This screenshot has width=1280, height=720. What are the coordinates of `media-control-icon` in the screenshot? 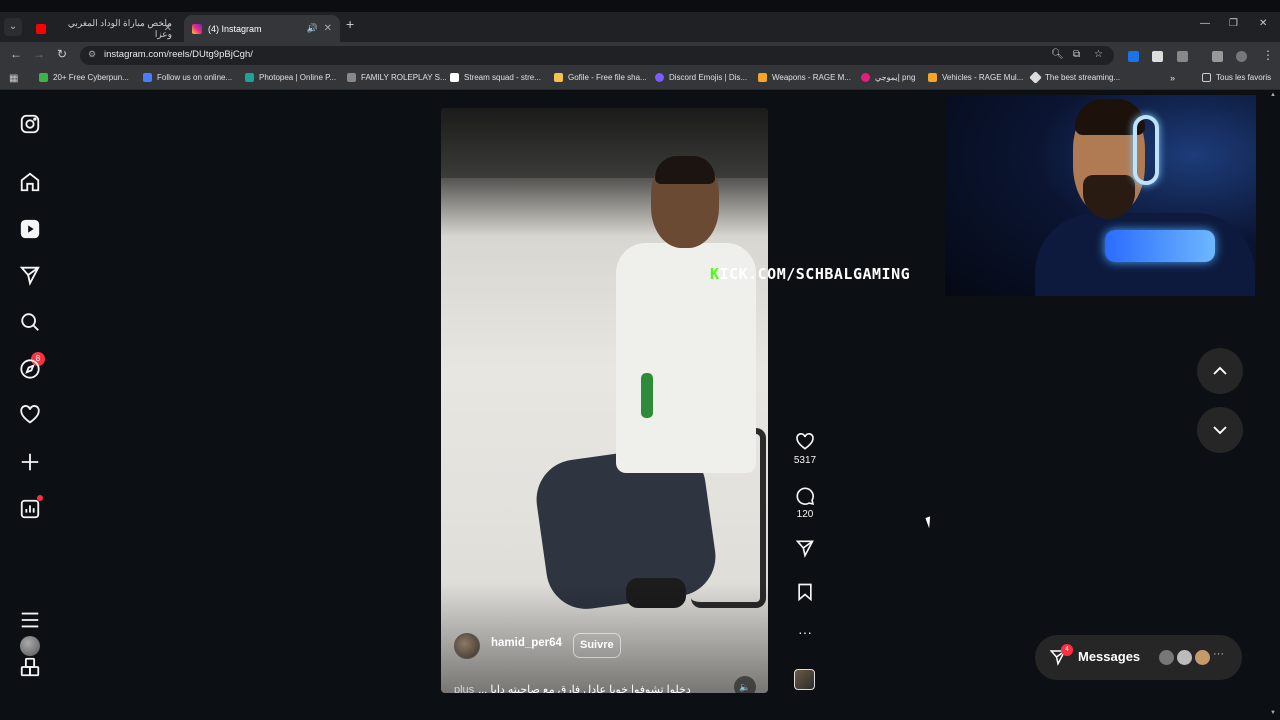 It's located at (1217, 56).